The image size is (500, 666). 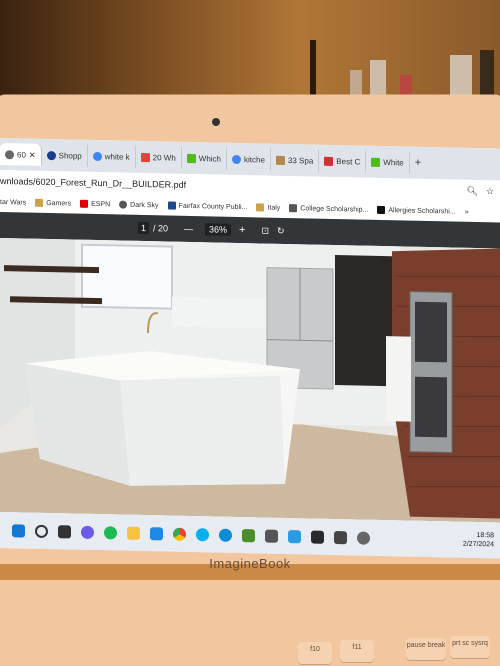 I want to click on bookmark-italy: Italy, so click(x=268, y=207).